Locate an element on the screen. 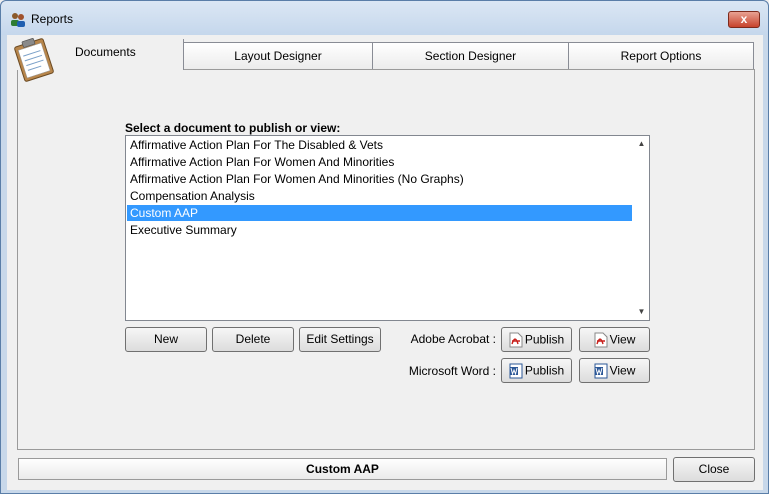 Image resolution: width=769 pixels, height=494 pixels. tab-report-options: Report Options is located at coordinates (661, 55).